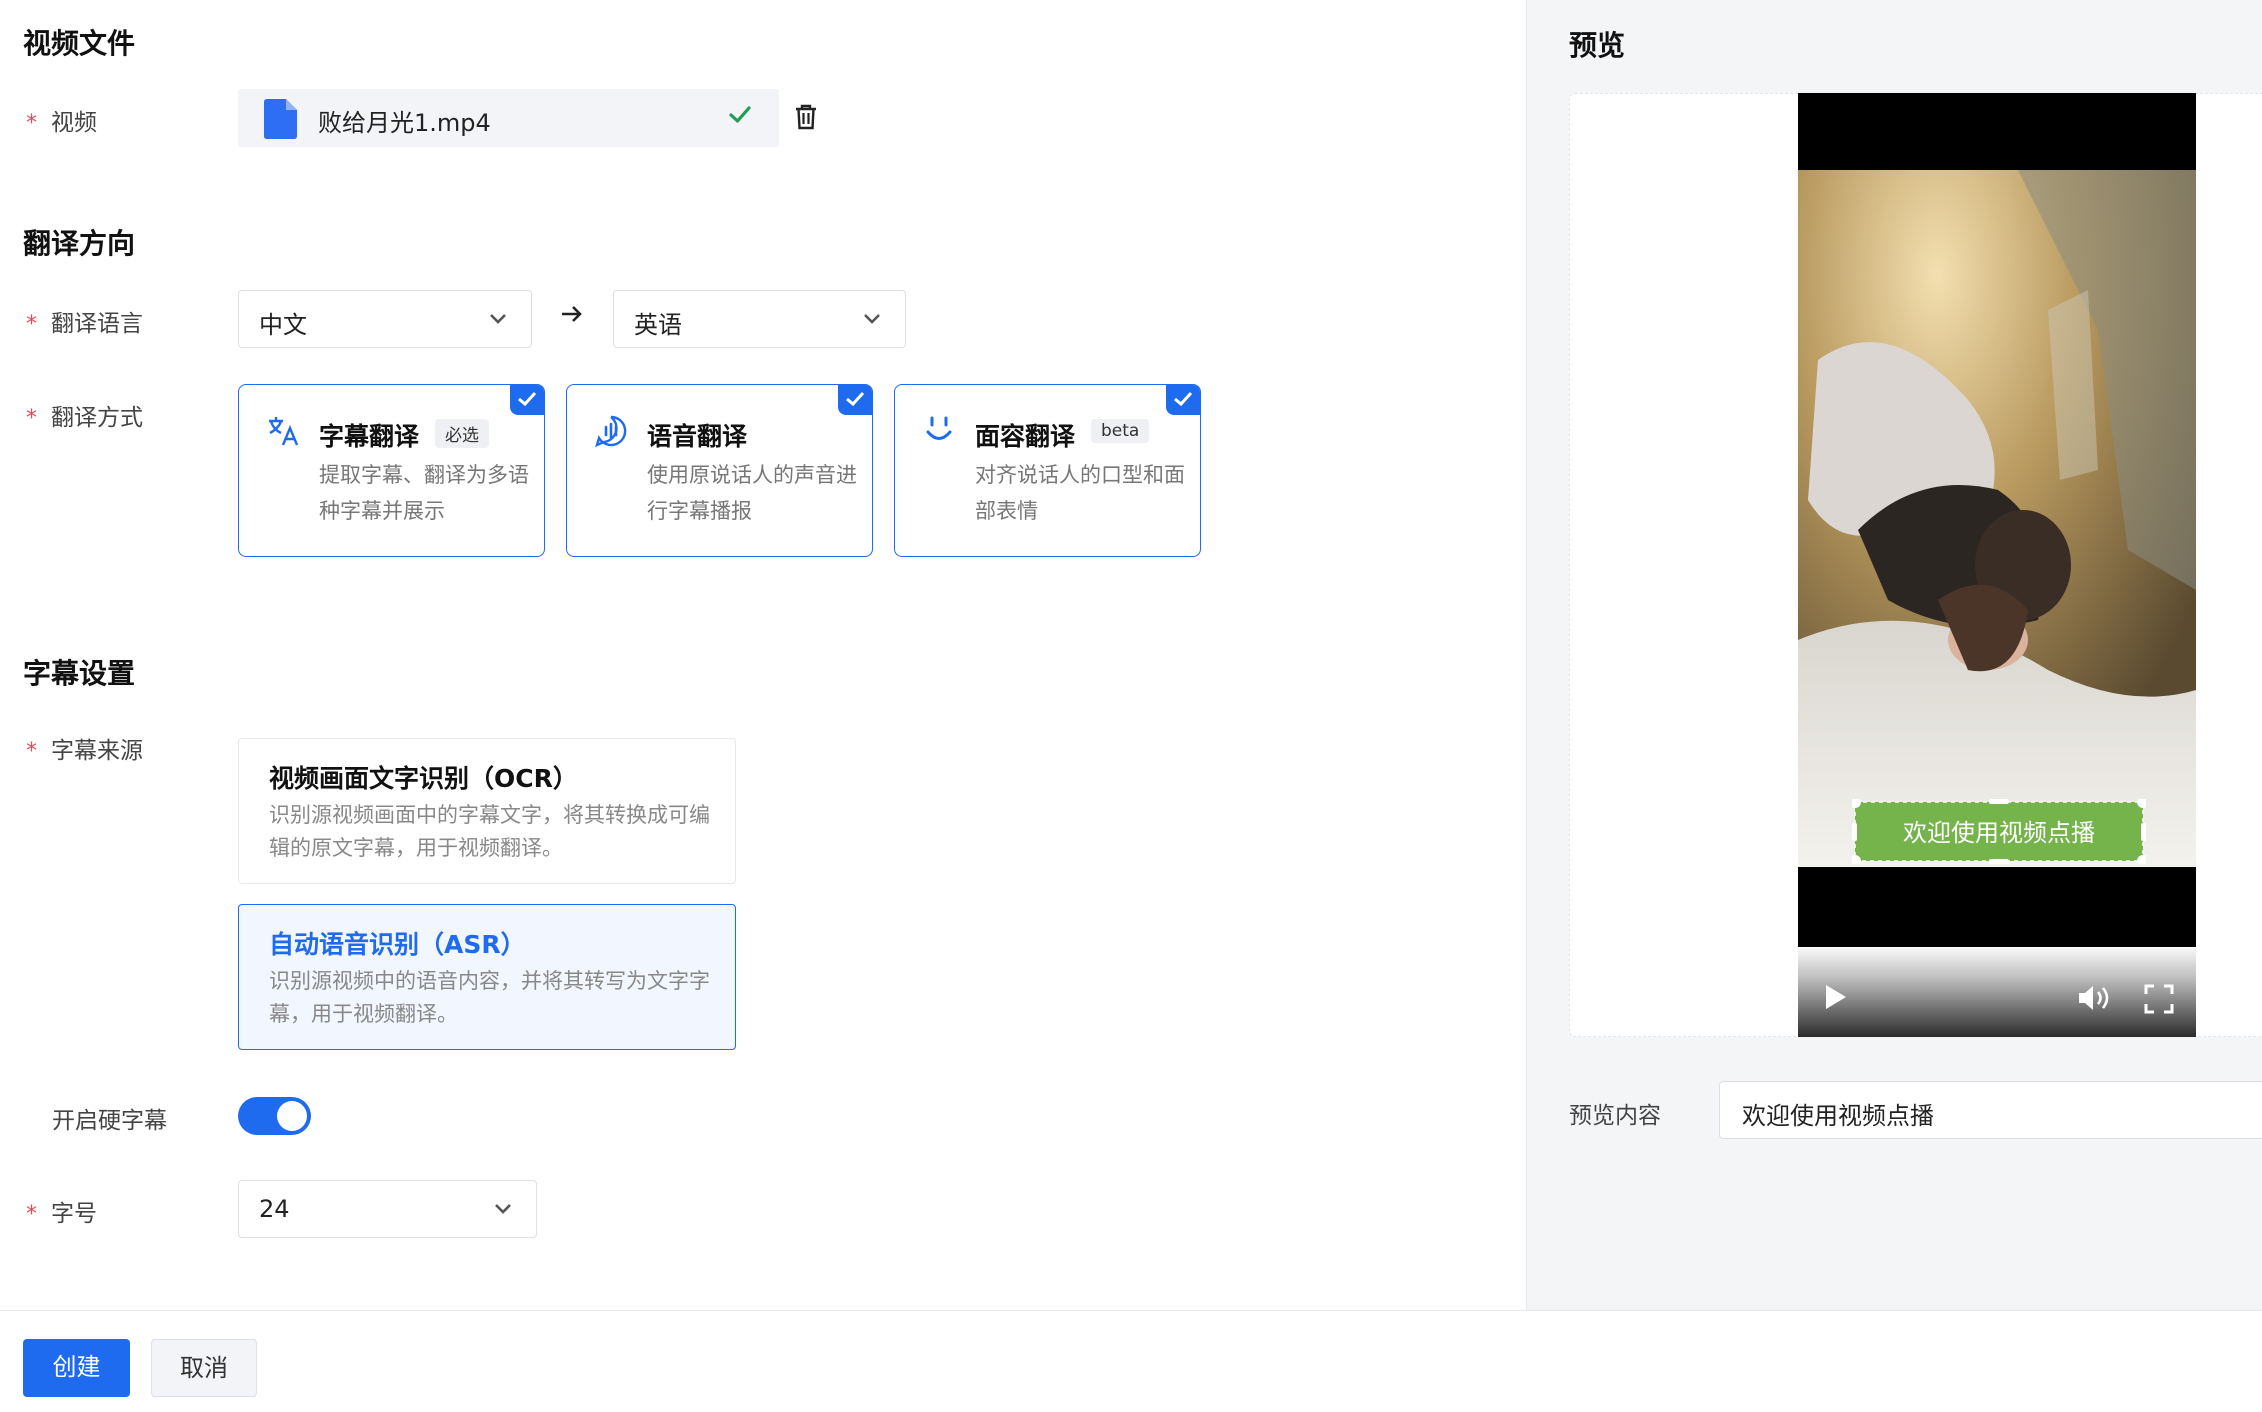 Image resolution: width=2262 pixels, height=1412 pixels. Describe the element at coordinates (79, 43) in the screenshot. I see `section-title-video: 视频文件` at that location.